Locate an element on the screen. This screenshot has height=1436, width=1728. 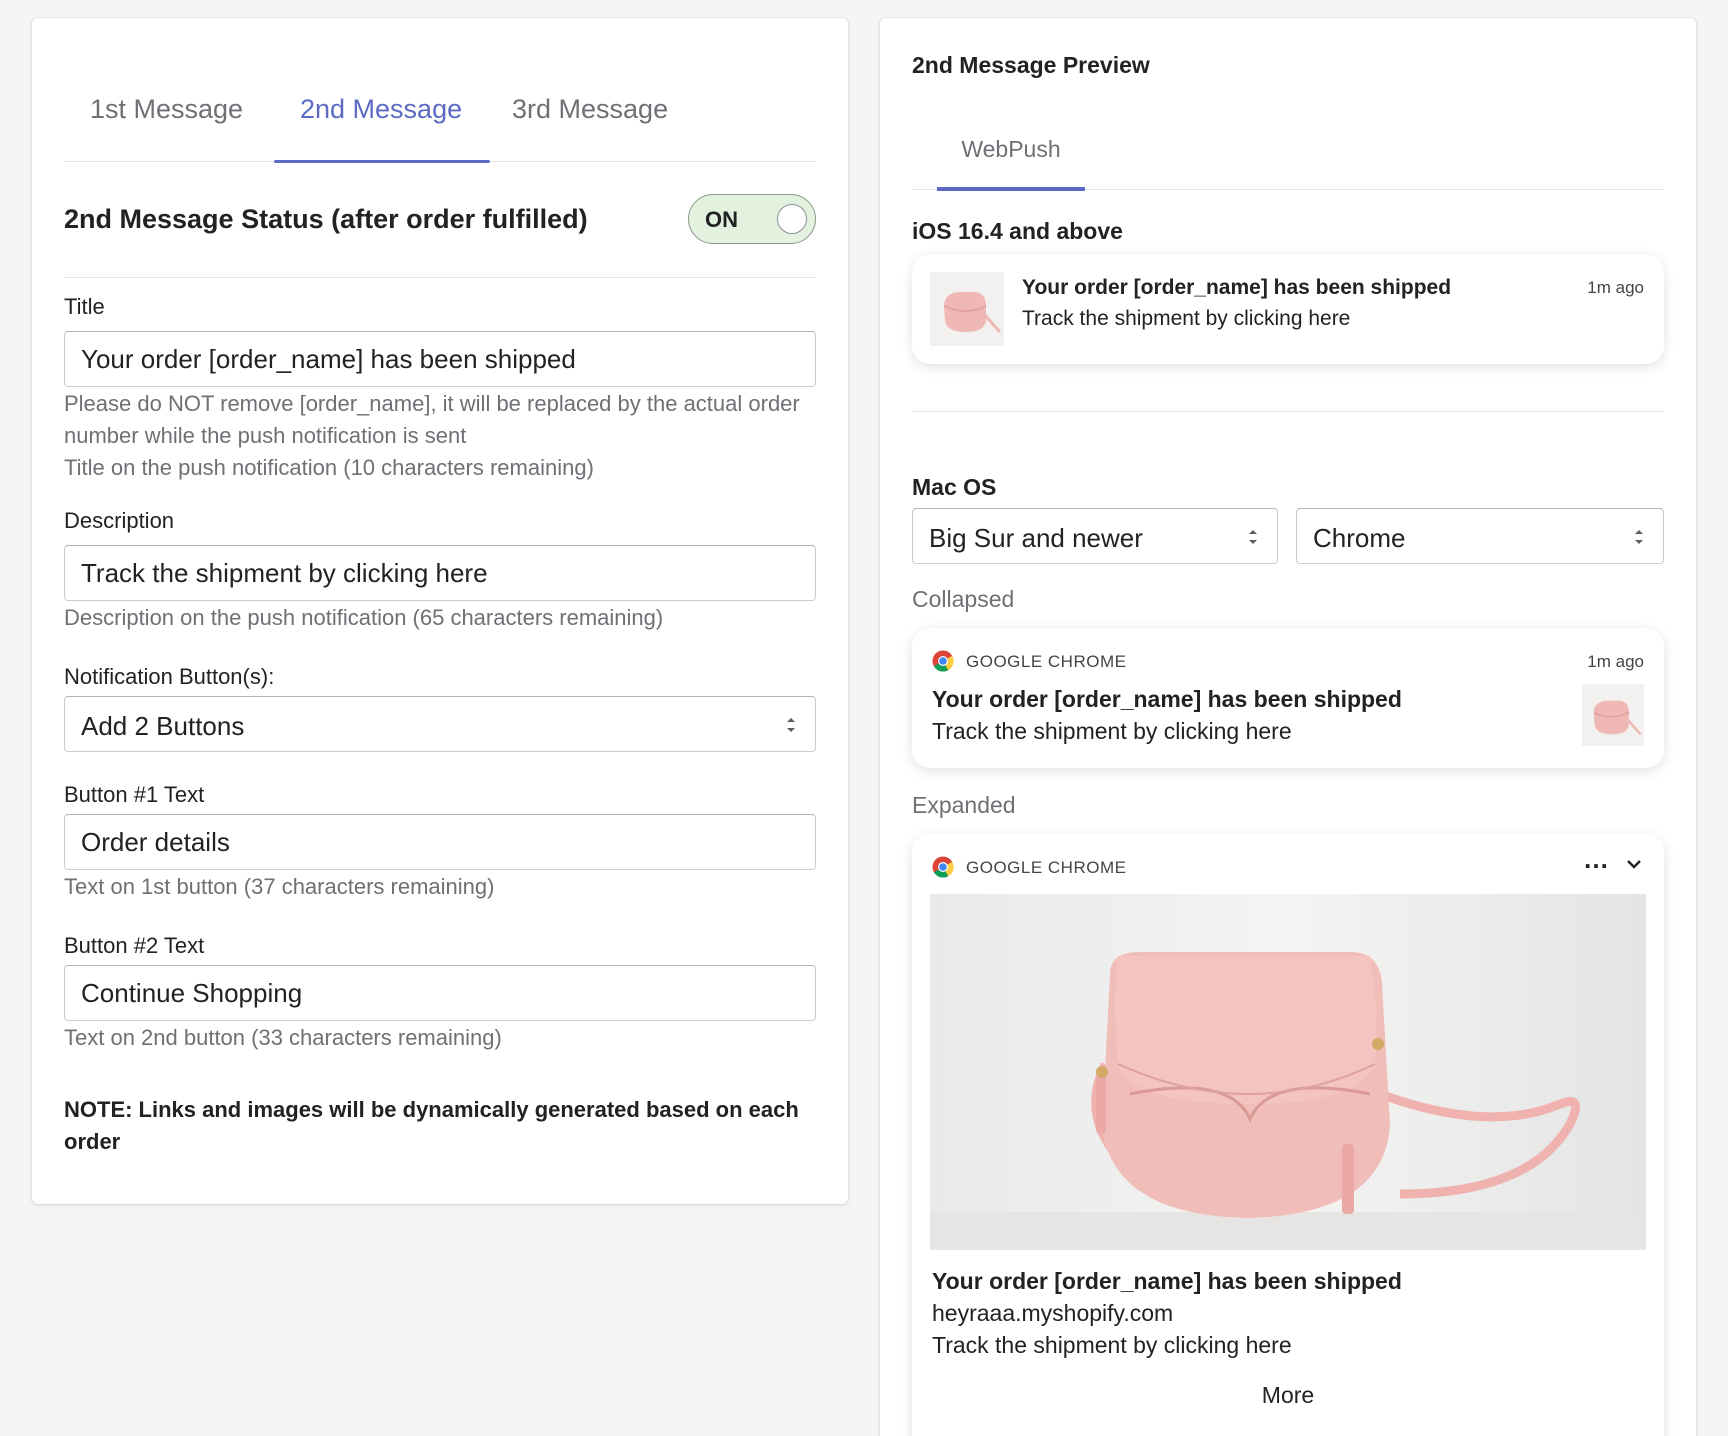
ios-heading: iOS 16.4 and above is located at coordinates (1017, 231).